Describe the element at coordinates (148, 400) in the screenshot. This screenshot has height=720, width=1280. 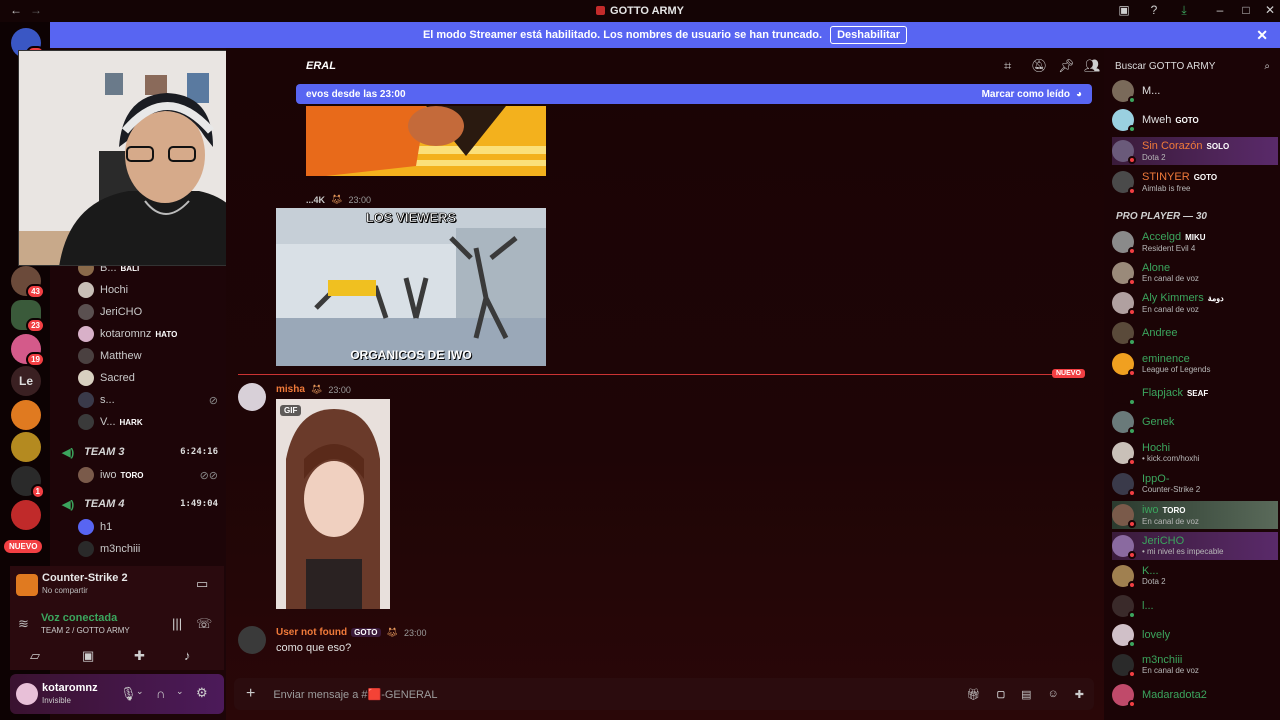
I see `voice-member: s... ⊘` at that location.